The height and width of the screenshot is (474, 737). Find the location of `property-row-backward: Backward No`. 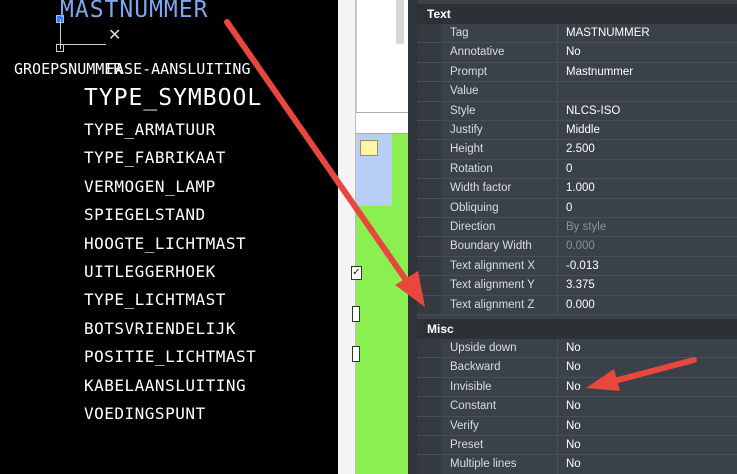

property-row-backward: Backward No is located at coordinates (577, 368).